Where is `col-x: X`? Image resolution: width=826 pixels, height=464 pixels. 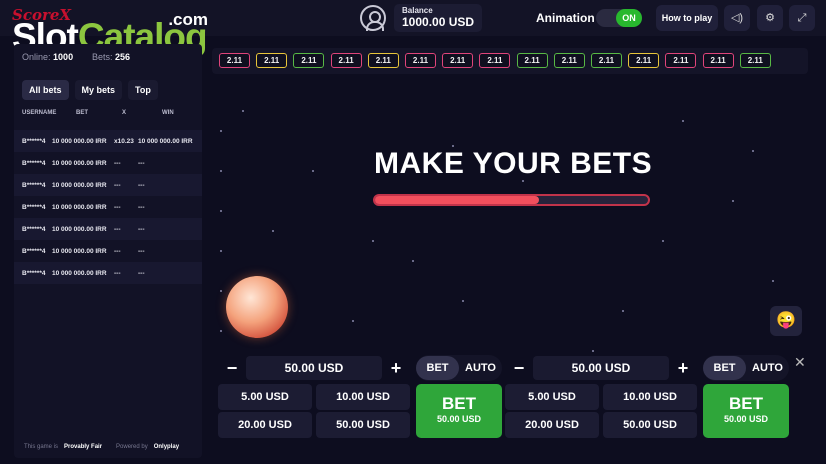
col-x: X is located at coordinates (124, 113).